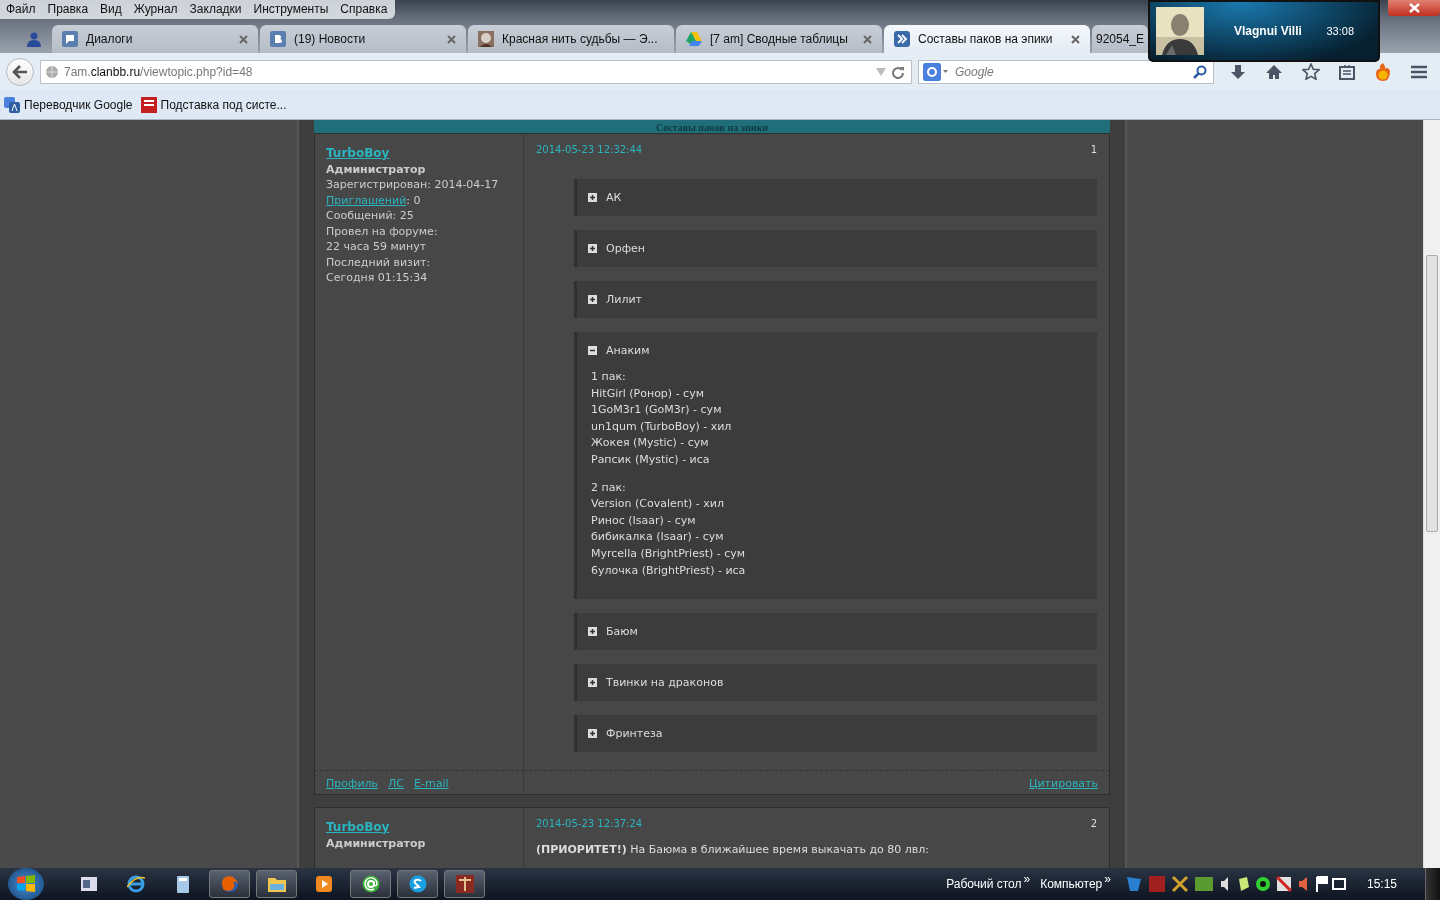 The image size is (1440, 900). I want to click on menu-item: Инструменты, so click(291, 9).